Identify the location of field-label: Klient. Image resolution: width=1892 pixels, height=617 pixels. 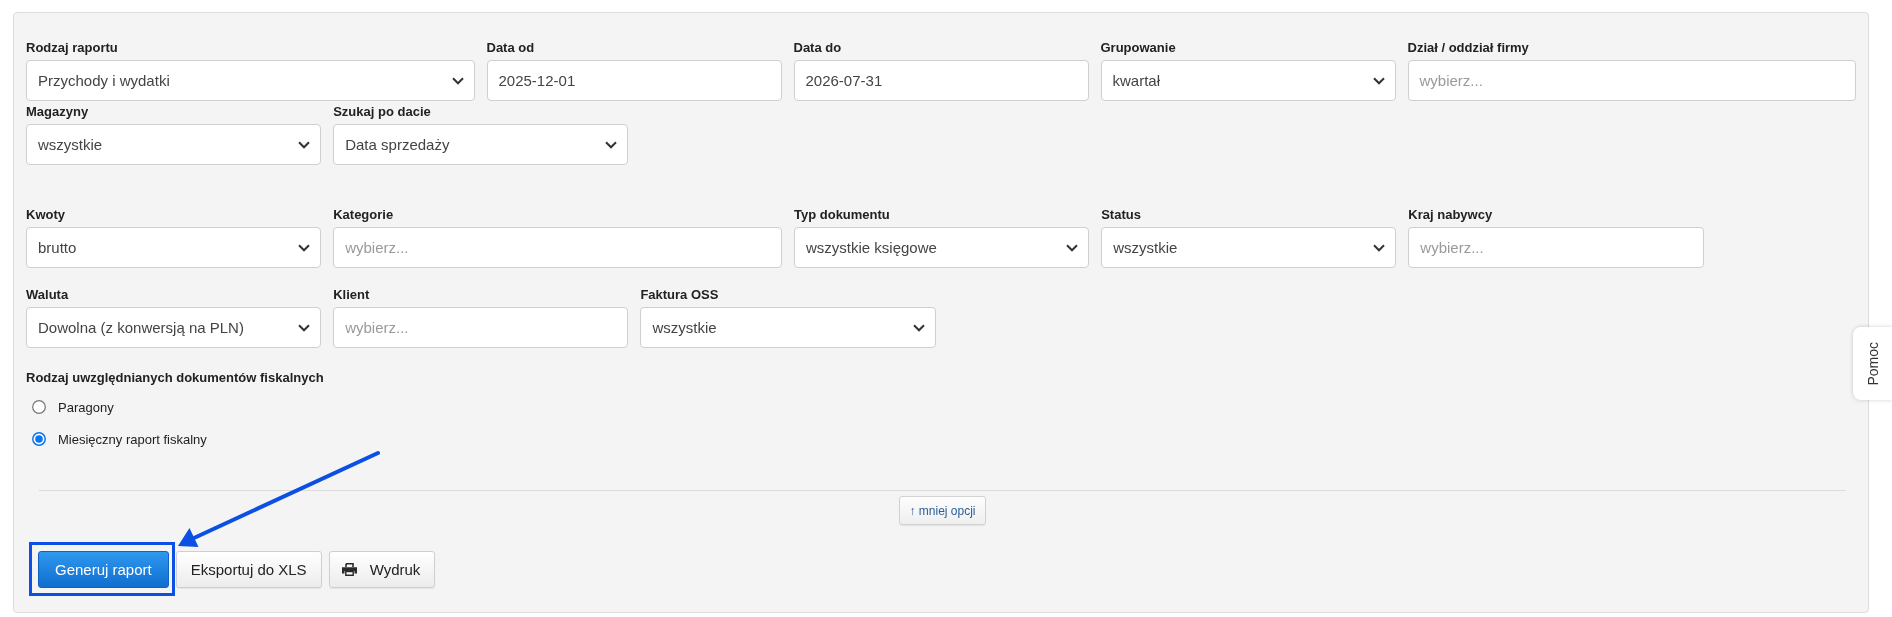
(351, 295).